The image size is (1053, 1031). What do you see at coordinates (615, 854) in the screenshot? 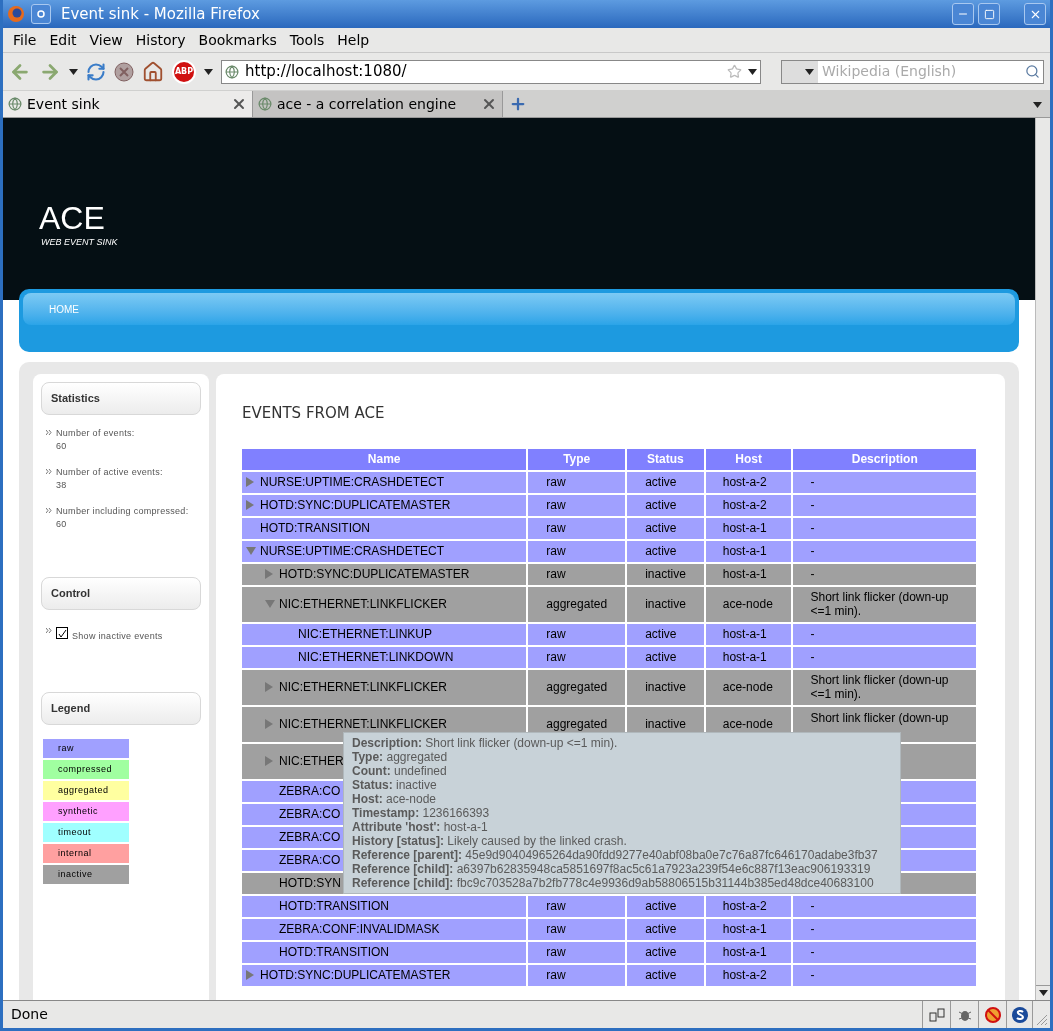
I see `tooltip-line: Reference [parent]: 45e9d90404965264da90fdd9277e40abf08ba0e7c76a87fc646170adabe3fb37` at bounding box center [615, 854].